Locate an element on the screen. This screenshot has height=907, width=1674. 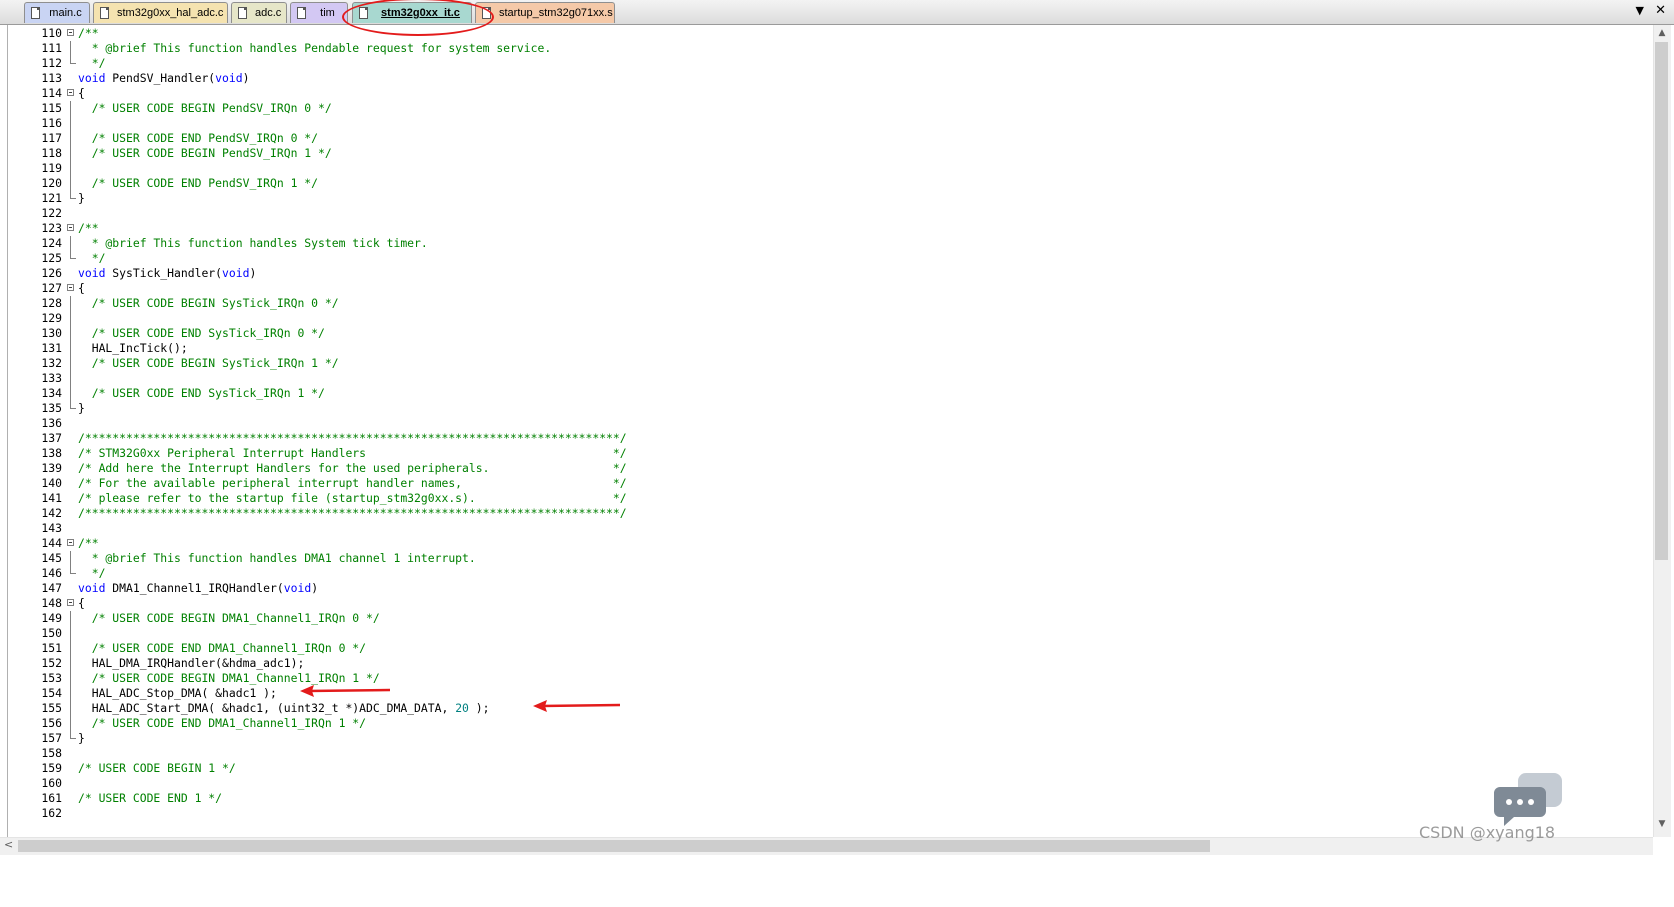
code-line: 136 is located at coordinates (825, 423).